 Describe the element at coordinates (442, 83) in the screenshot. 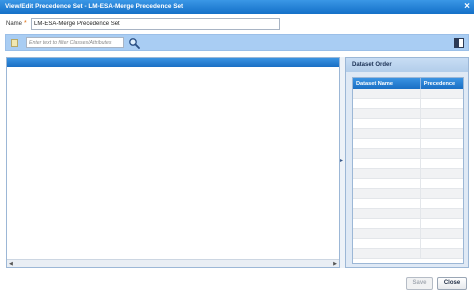

I see `column-header-precedence: Precedence` at that location.